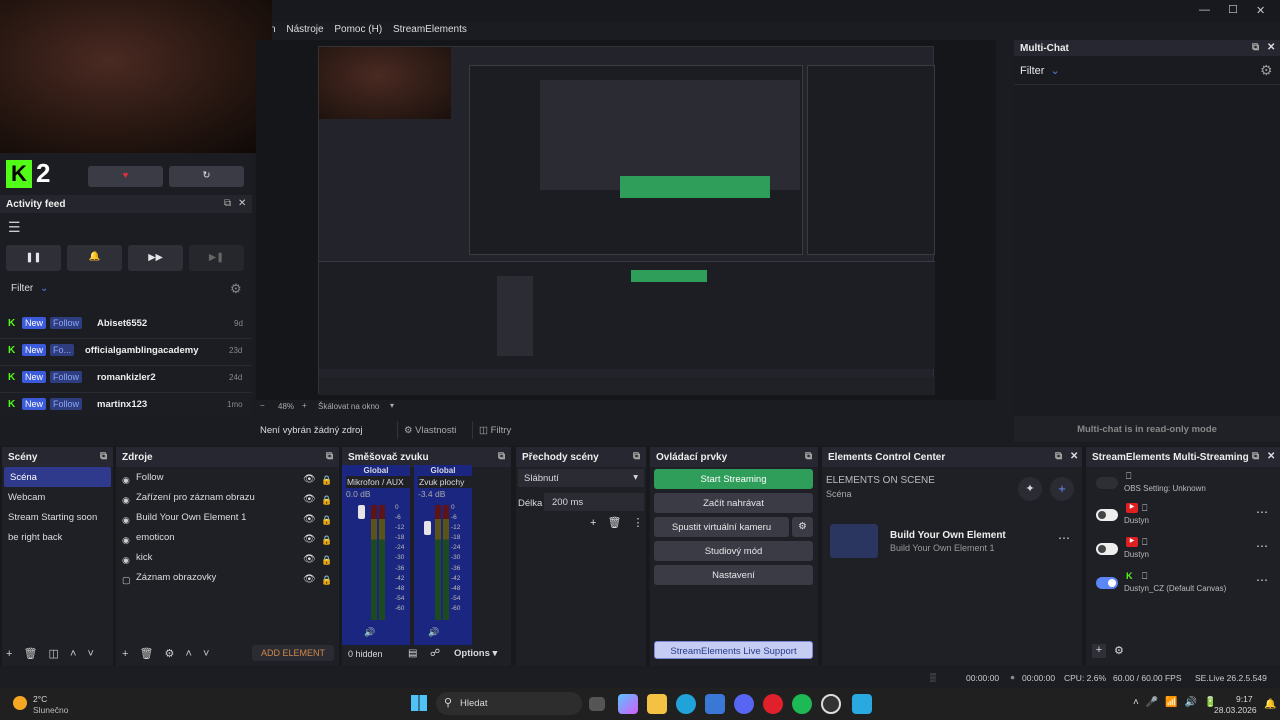 The image size is (1280, 720). Describe the element at coordinates (29, 288) in the screenshot. I see `filter-dropdown: Filter ⌄` at that location.